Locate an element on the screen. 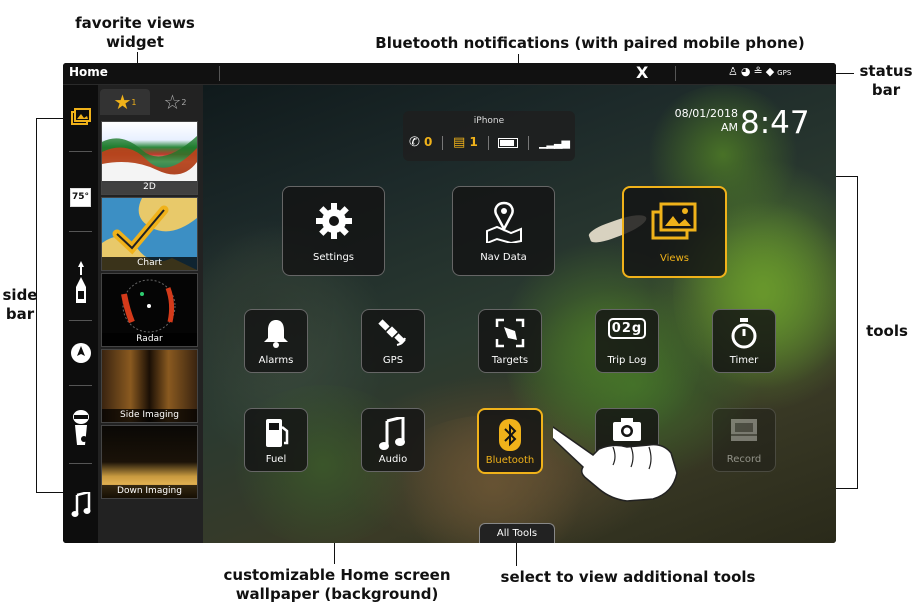 This screenshot has height=606, width=924. favorite-2d-sonar: 2D is located at coordinates (149, 158).